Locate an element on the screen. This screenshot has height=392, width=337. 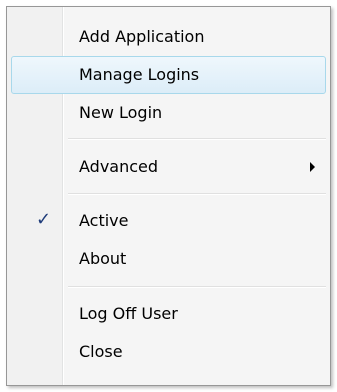
menu-item-manage-logins: Manage Logins is located at coordinates (168, 75).